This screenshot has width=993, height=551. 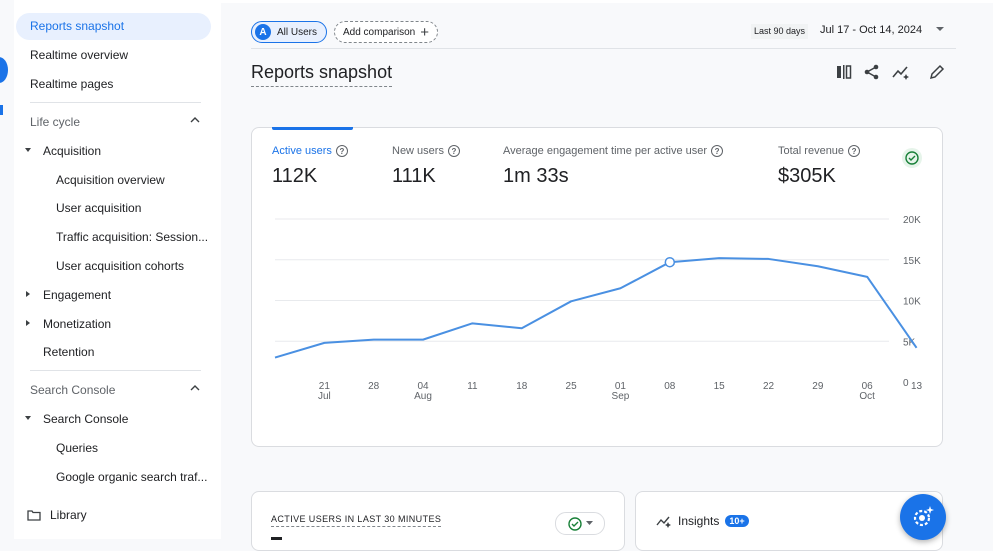 I want to click on share-icon, so click(x=872, y=72).